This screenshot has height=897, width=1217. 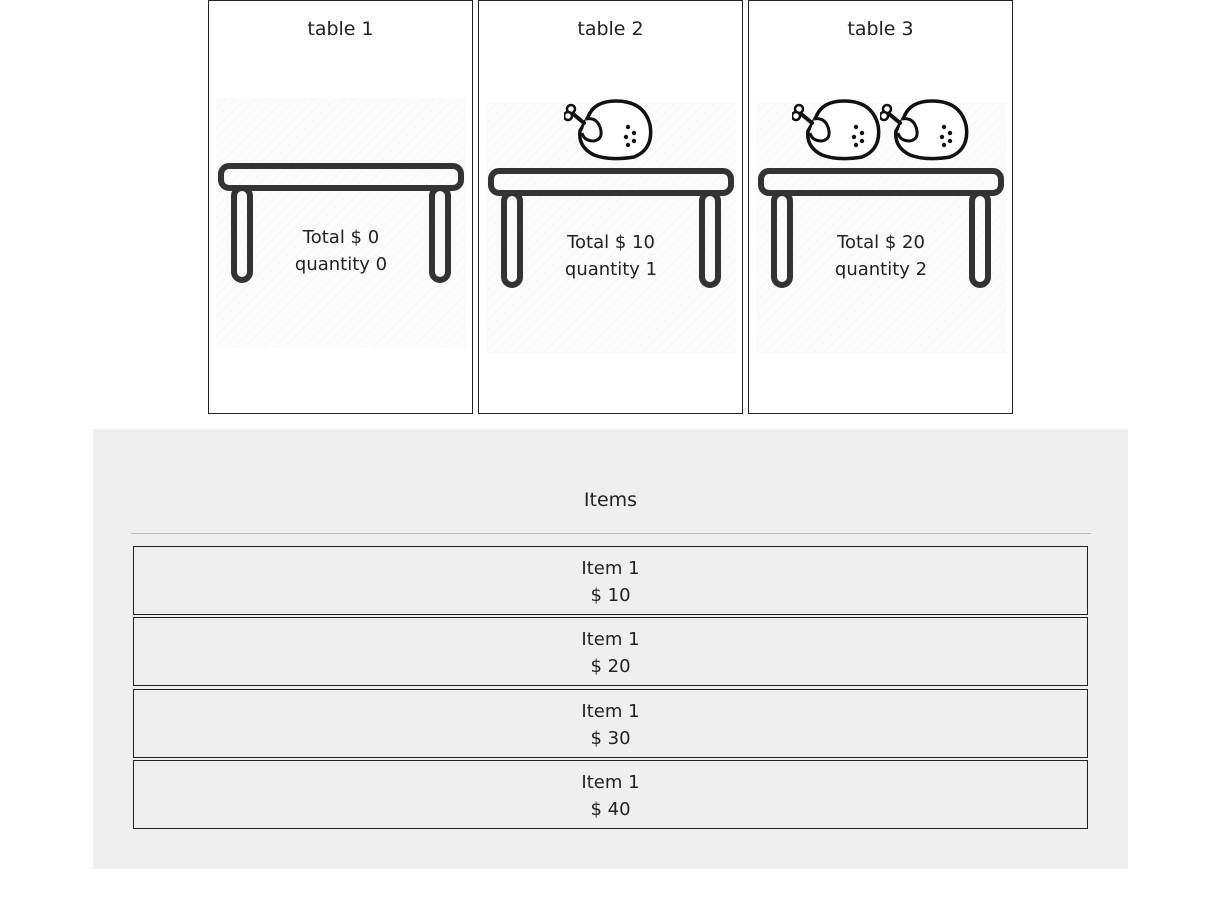 I want to click on table-card-2: table 2 Total $ 10 quantity 1, so click(x=610, y=207).